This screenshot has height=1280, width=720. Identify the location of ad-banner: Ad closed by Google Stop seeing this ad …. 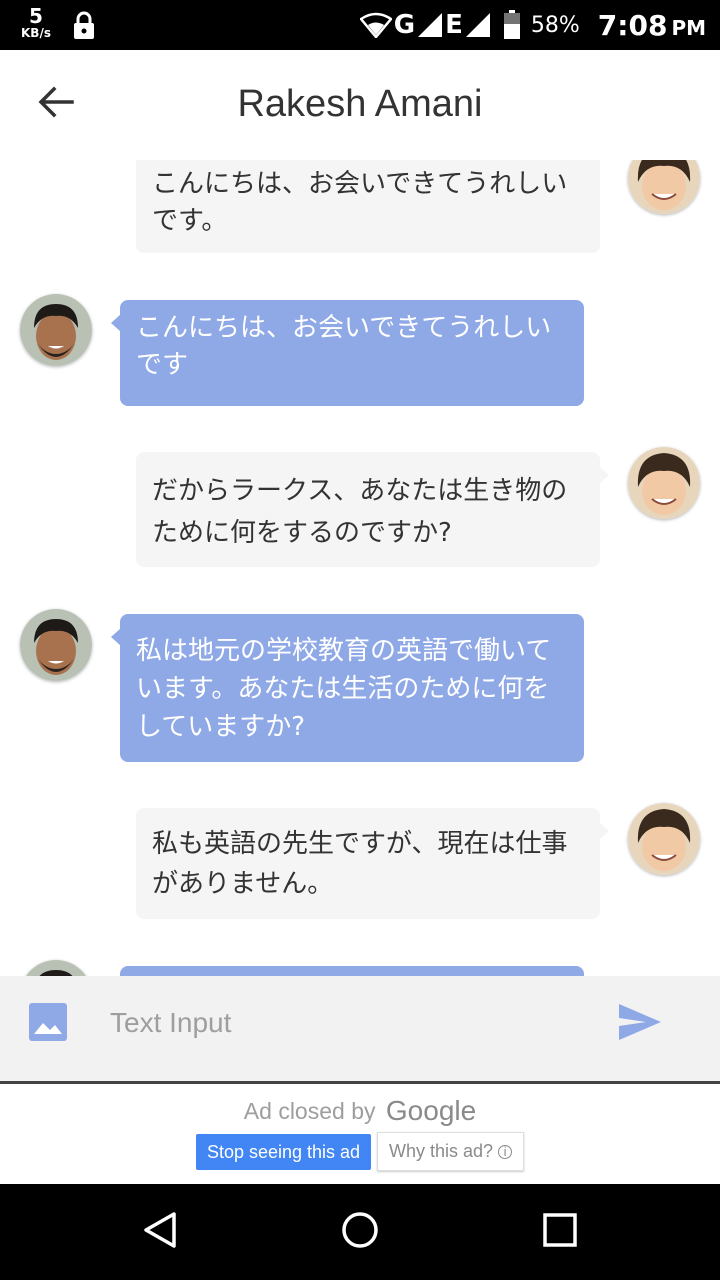
(360, 1134).